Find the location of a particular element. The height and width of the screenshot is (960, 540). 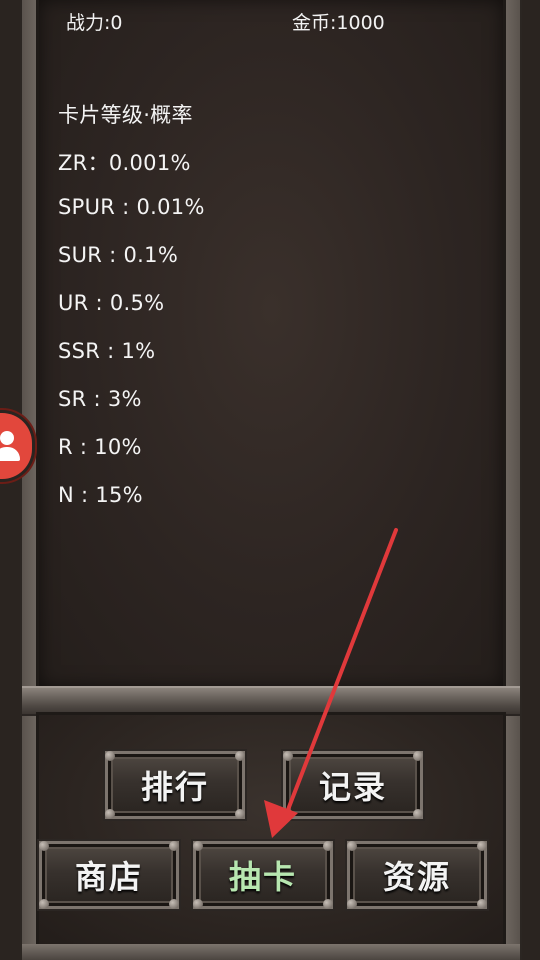

rate-item-sur: SUR : 0.1% is located at coordinates (118, 255).